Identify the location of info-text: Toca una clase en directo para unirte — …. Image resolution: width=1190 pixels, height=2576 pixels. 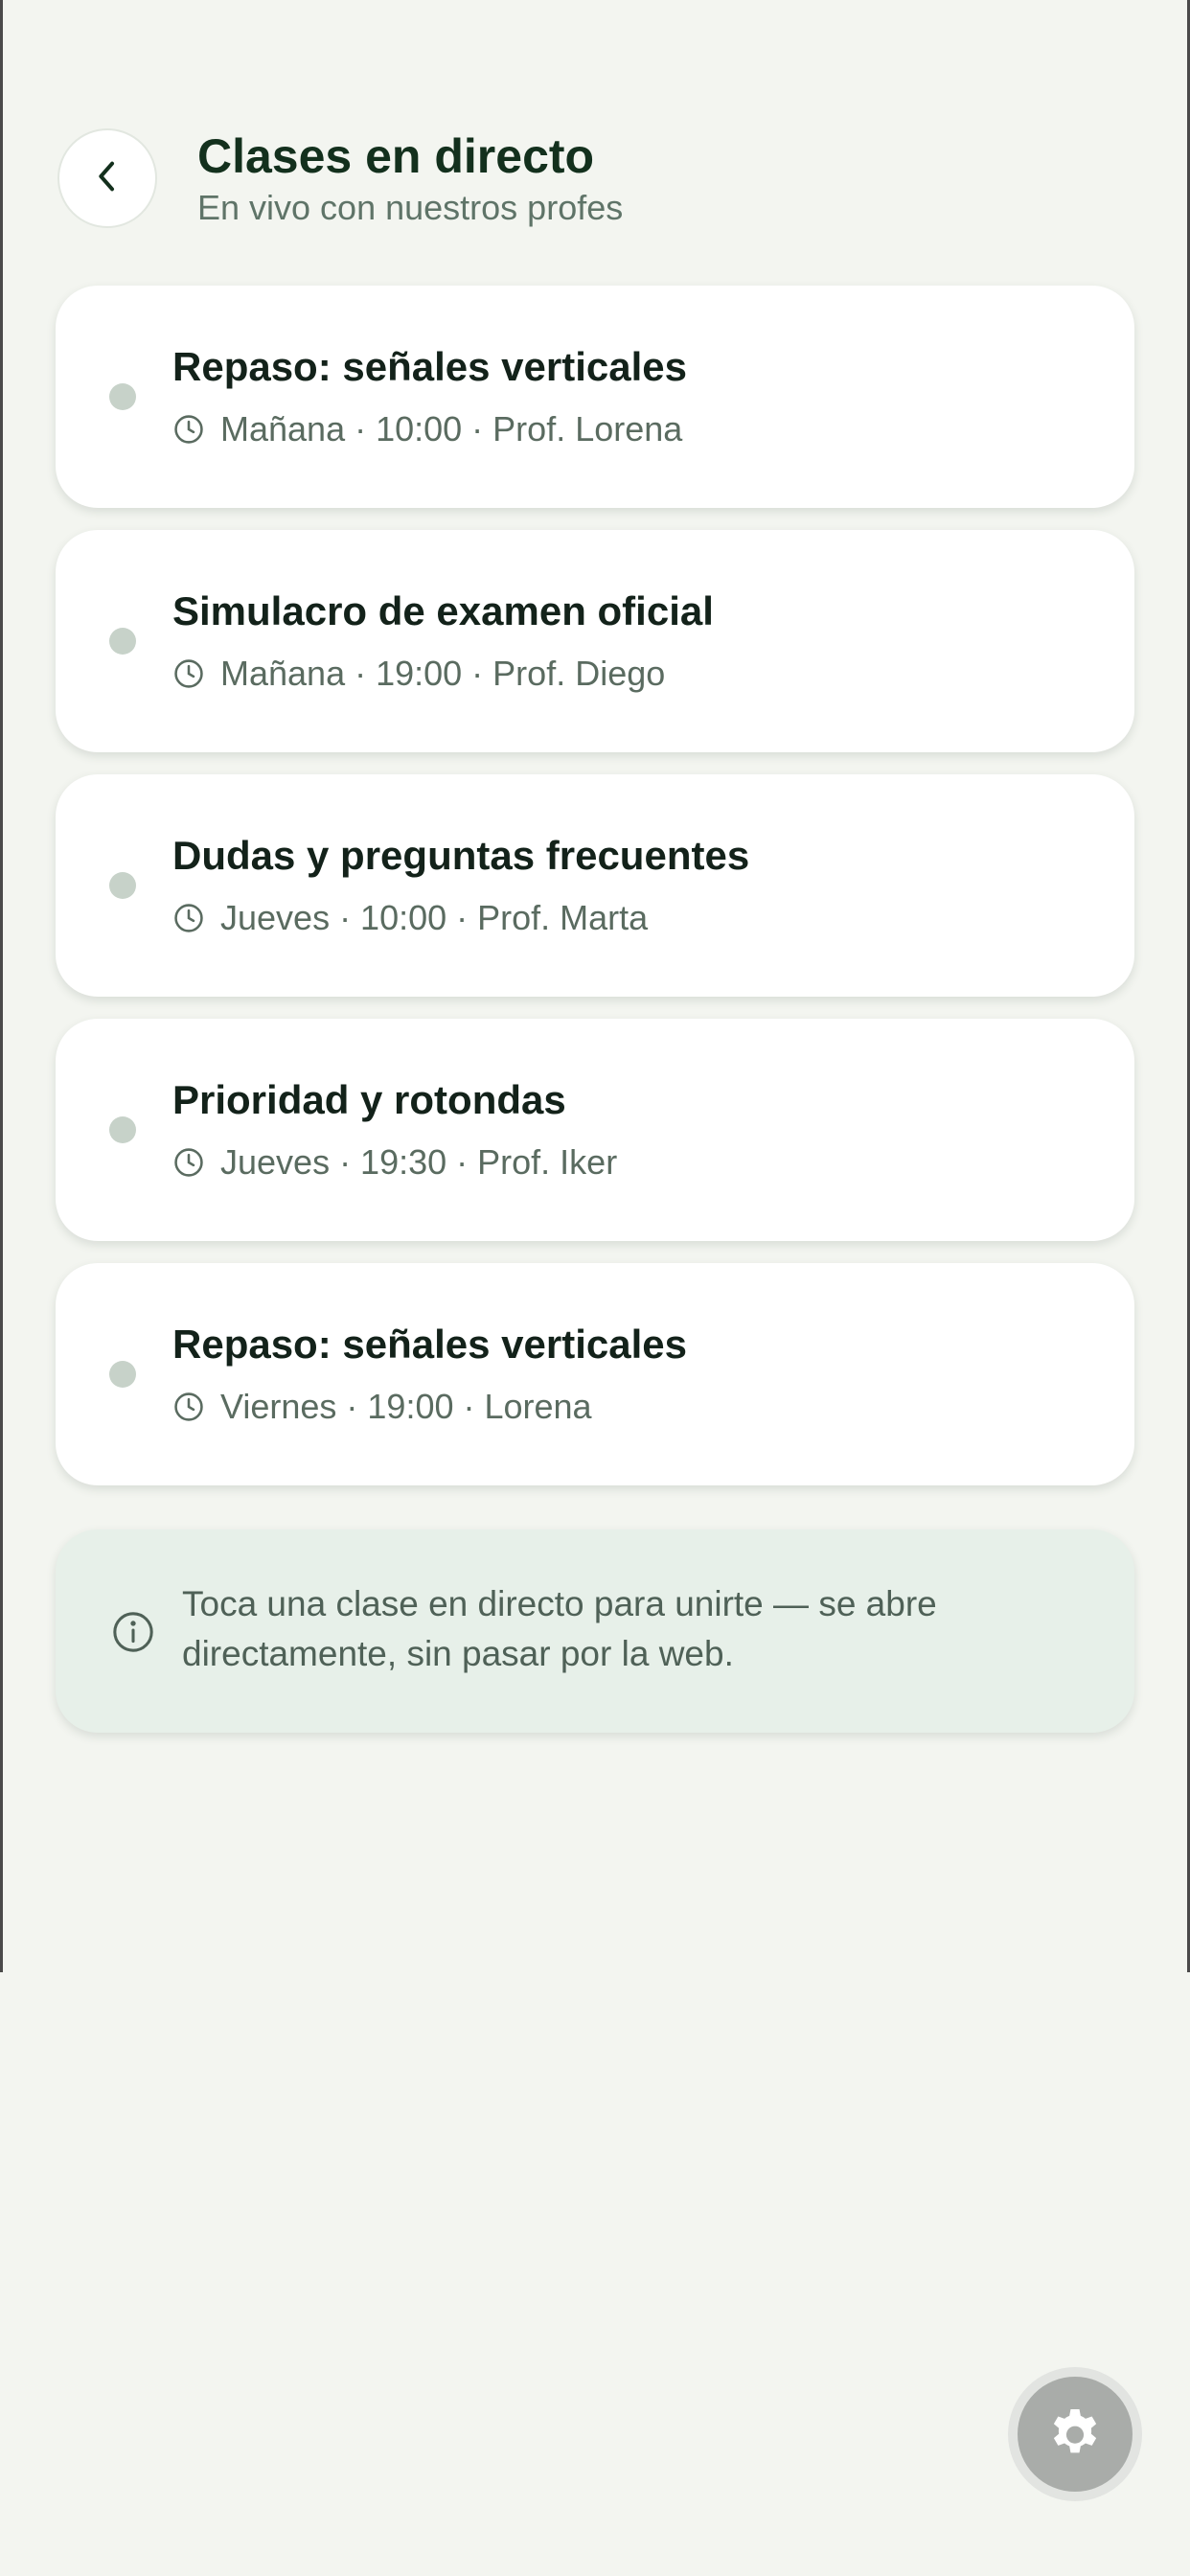
(559, 1628).